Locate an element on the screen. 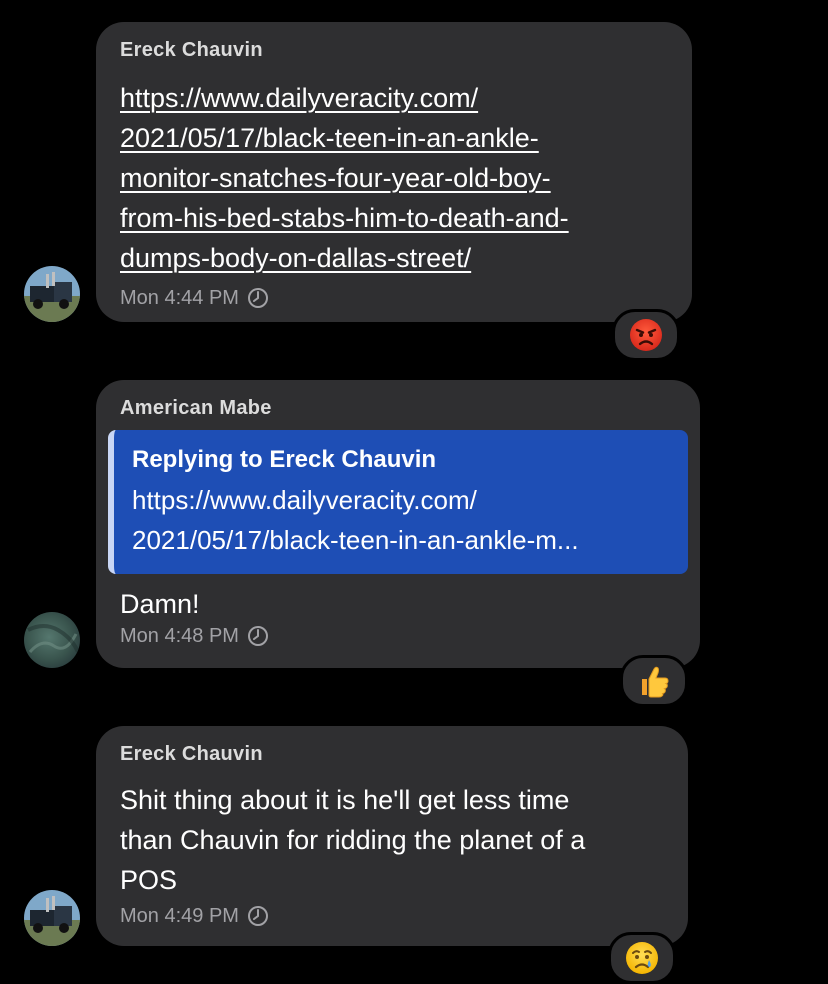 The height and width of the screenshot is (984, 828). link-line: https://www.dailyveracity.com/ is located at coordinates (394, 98).